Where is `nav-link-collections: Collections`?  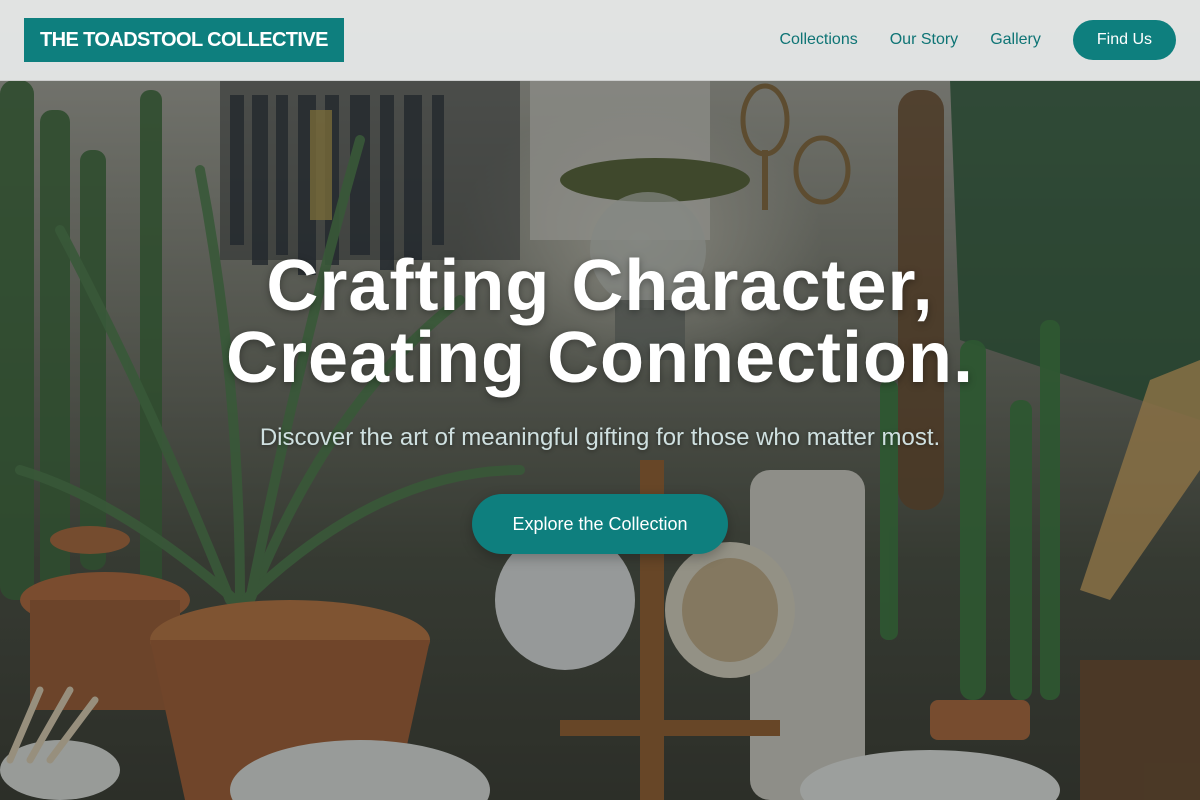 nav-link-collections: Collections is located at coordinates (818, 40).